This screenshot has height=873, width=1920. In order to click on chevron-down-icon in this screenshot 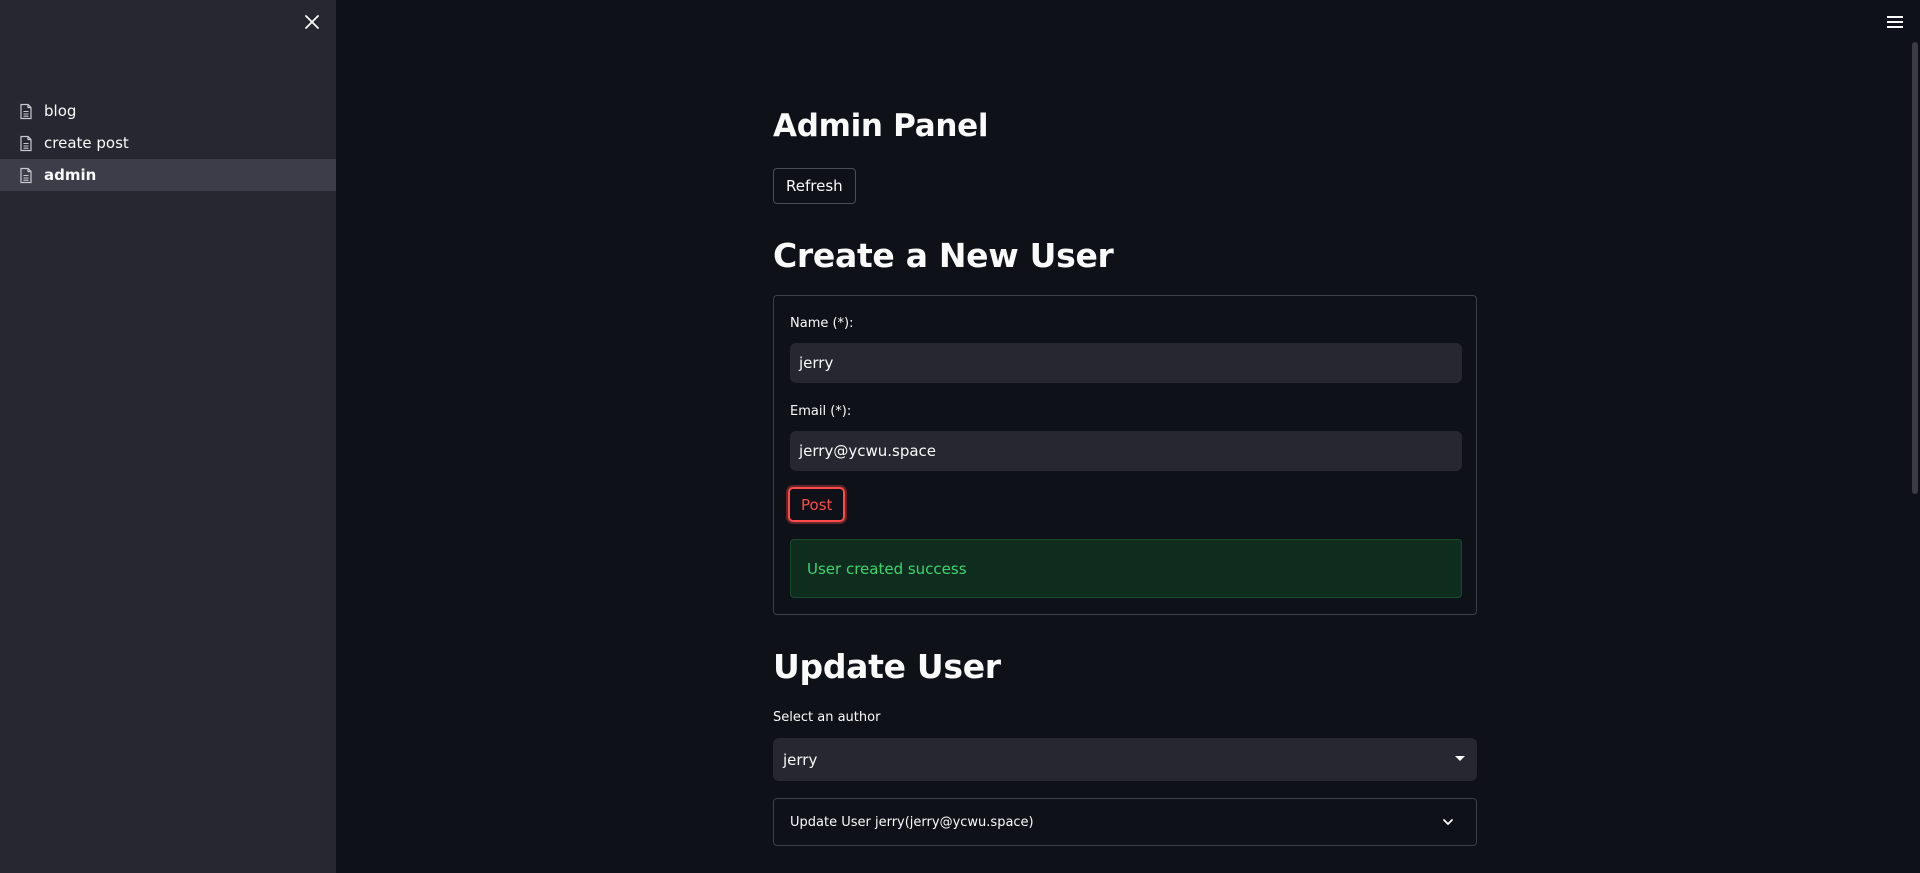, I will do `click(1448, 822)`.